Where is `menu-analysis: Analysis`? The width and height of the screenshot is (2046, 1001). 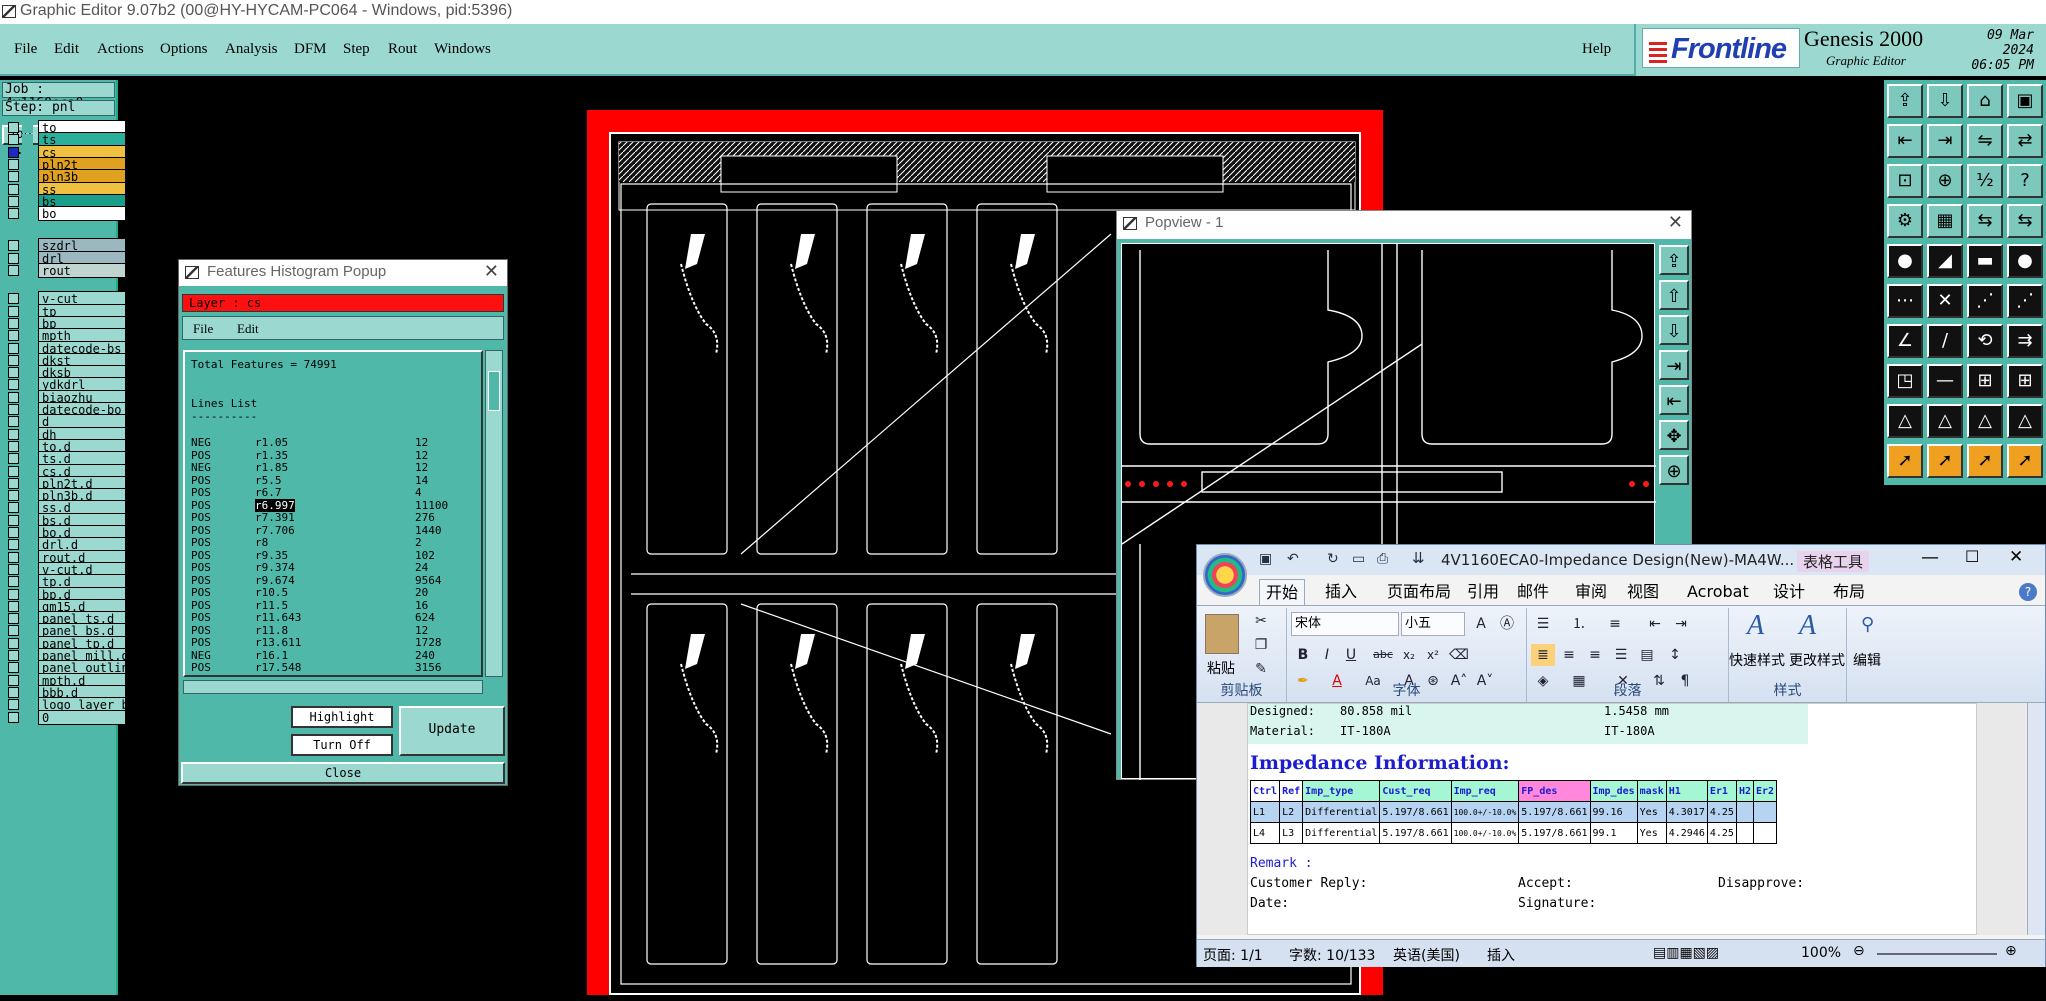
menu-analysis: Analysis is located at coordinates (251, 49).